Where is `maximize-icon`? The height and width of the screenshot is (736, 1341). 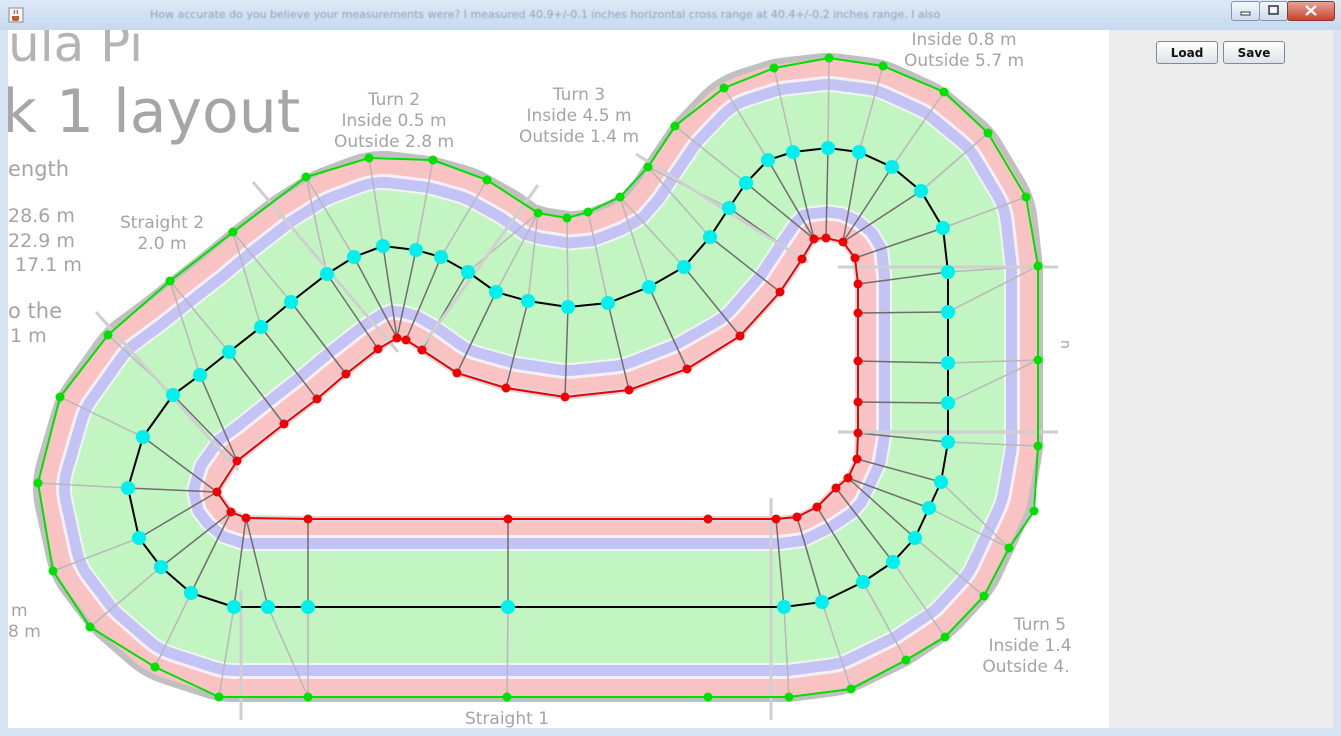 maximize-icon is located at coordinates (1273, 10).